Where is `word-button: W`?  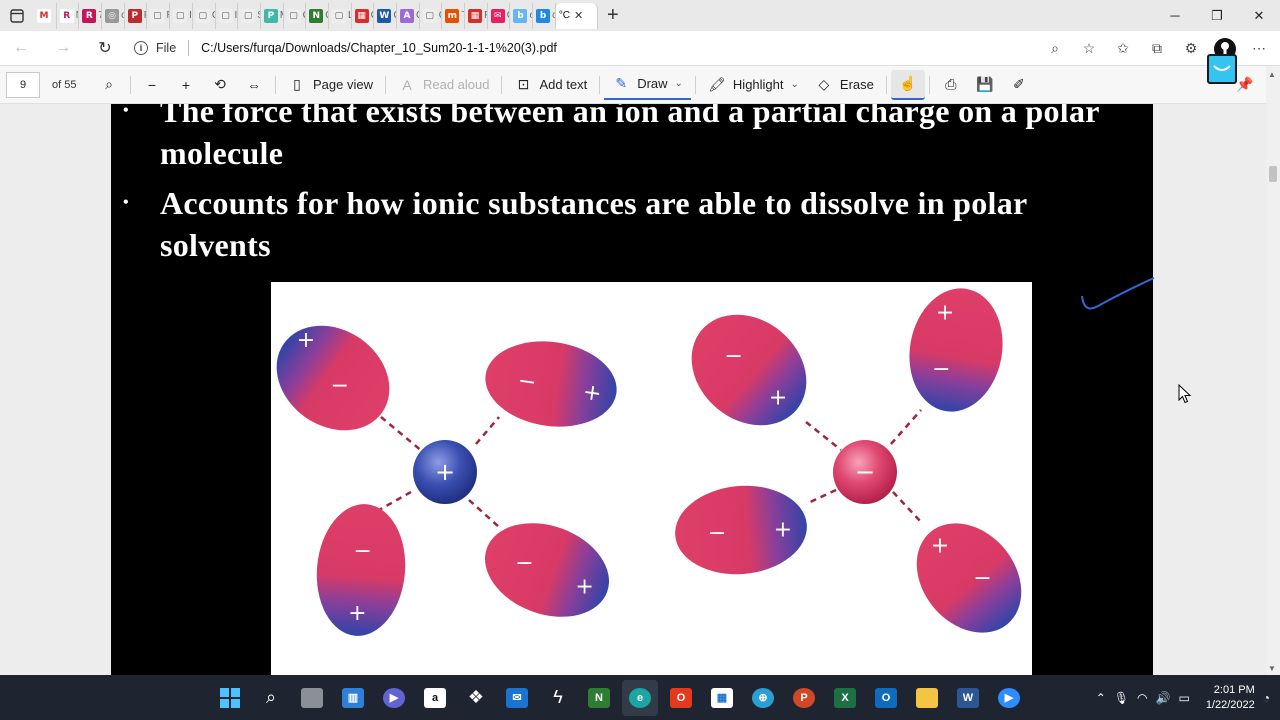 word-button: W is located at coordinates (968, 698).